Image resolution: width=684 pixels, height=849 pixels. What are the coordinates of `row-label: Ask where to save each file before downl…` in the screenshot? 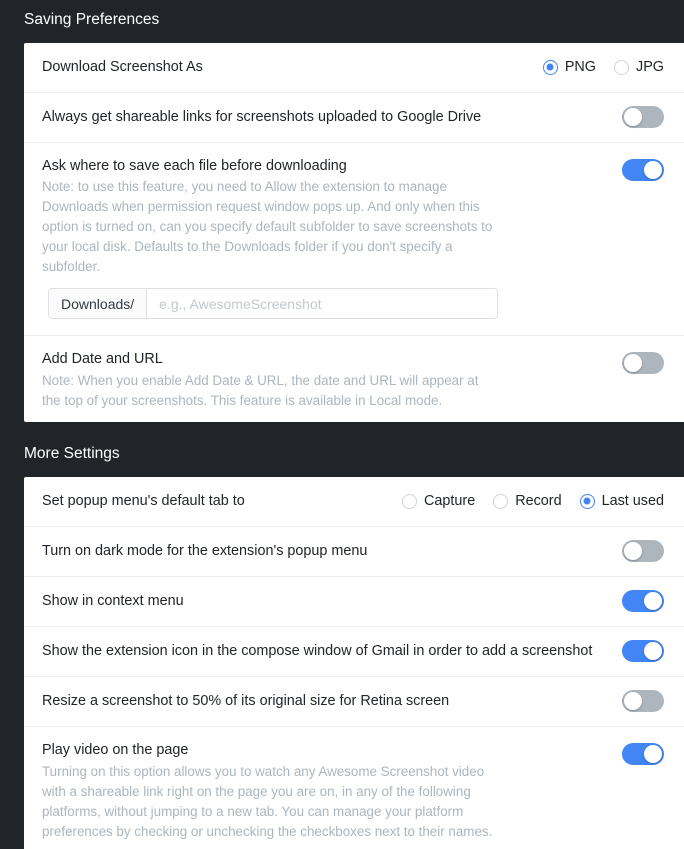 It's located at (194, 165).